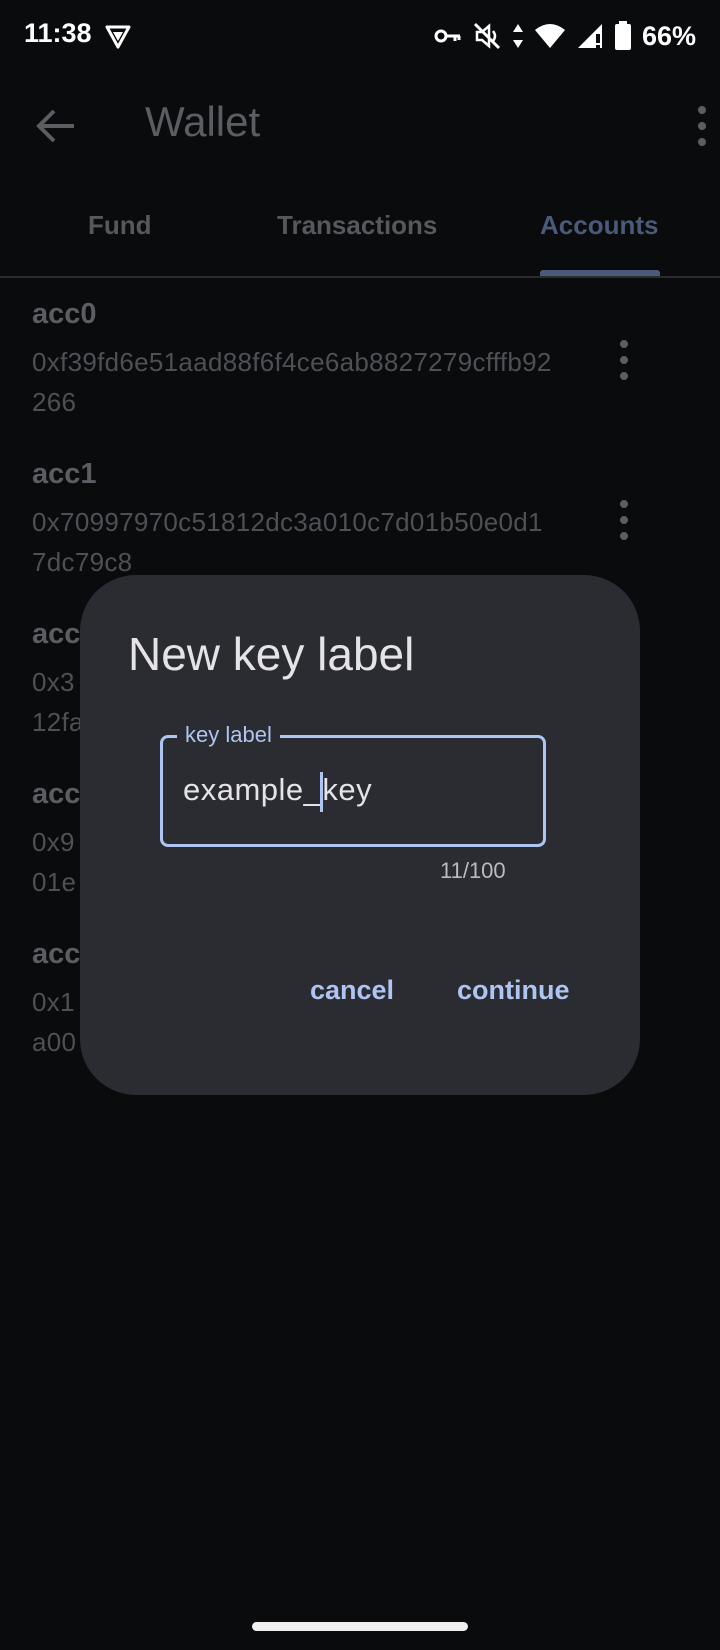  What do you see at coordinates (347, 790) in the screenshot?
I see `input-value-after-caret: key` at bounding box center [347, 790].